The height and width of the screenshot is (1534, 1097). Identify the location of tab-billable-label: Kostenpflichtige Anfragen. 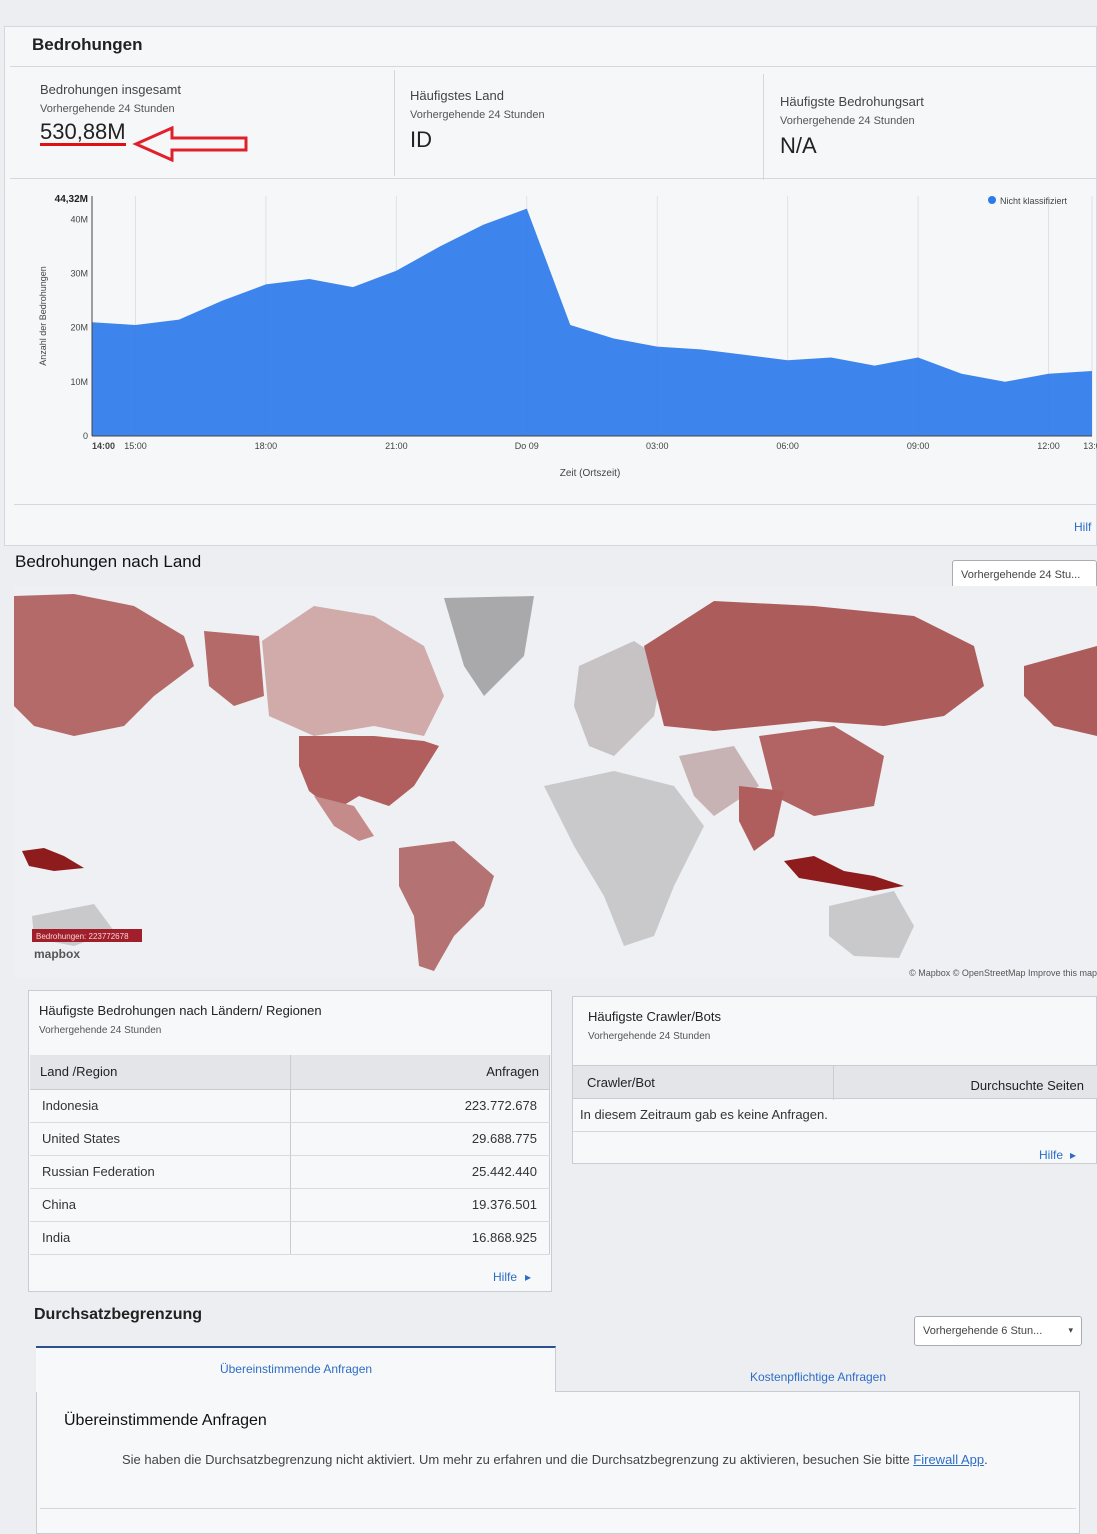
(818, 1377).